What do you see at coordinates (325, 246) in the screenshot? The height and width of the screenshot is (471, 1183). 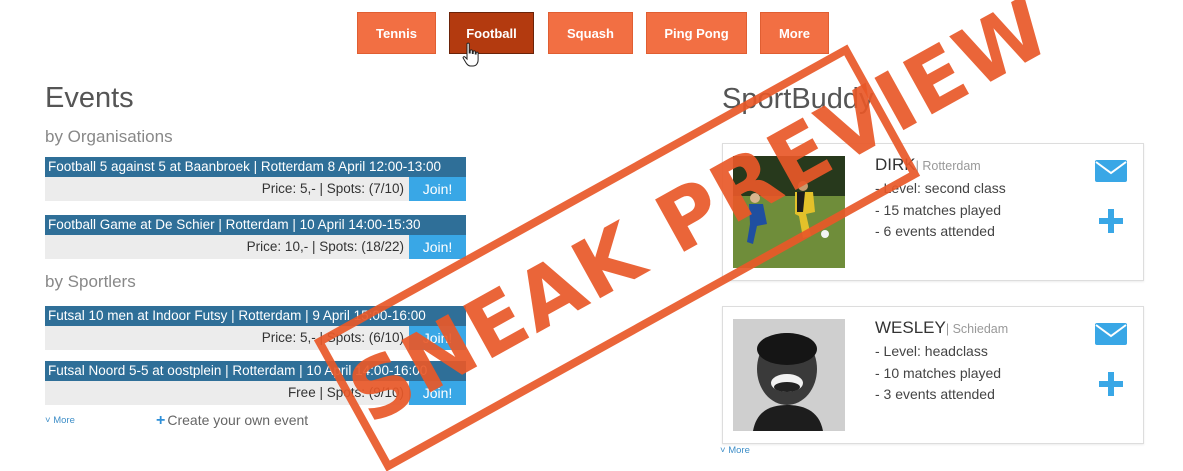 I see `event-price-spots: Price: 10,- | Spots: (18/22)` at bounding box center [325, 246].